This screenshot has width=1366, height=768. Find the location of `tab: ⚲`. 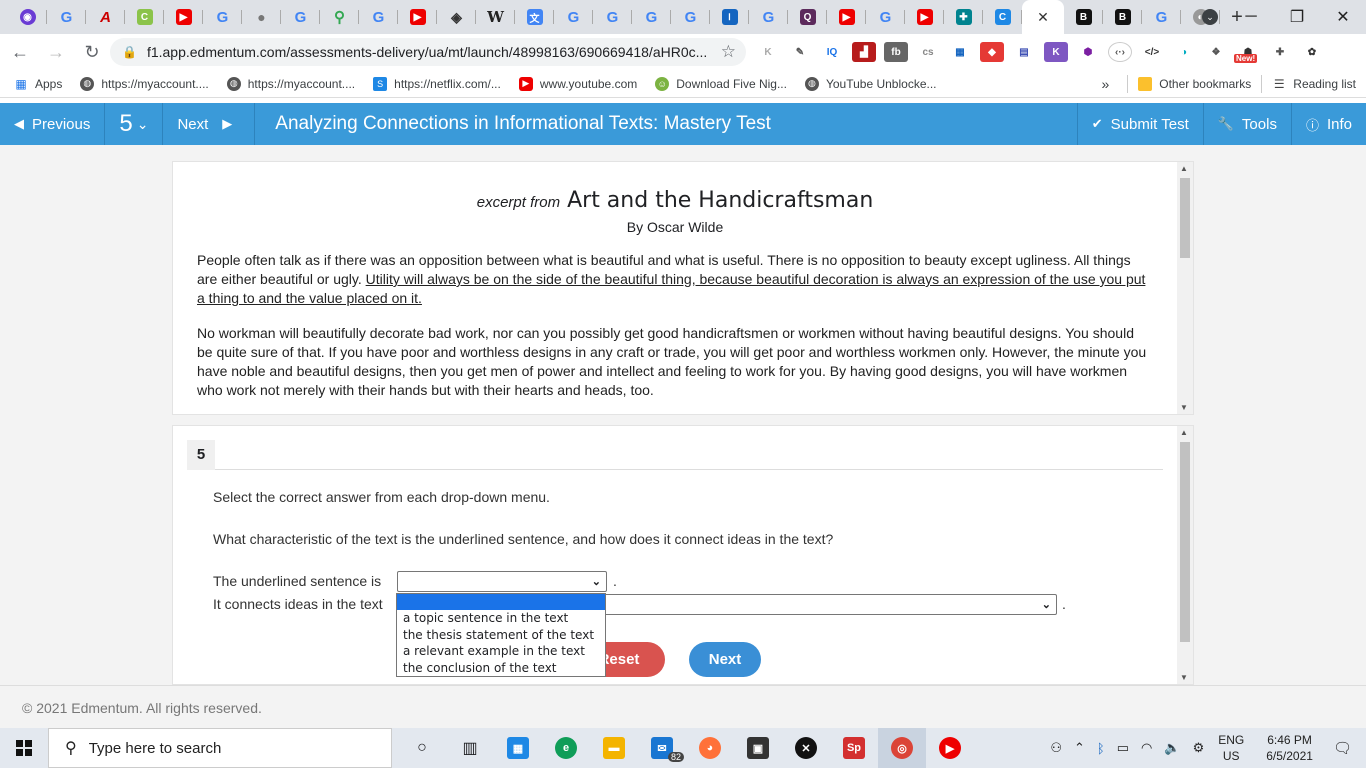

tab: ⚲ is located at coordinates (339, 17).